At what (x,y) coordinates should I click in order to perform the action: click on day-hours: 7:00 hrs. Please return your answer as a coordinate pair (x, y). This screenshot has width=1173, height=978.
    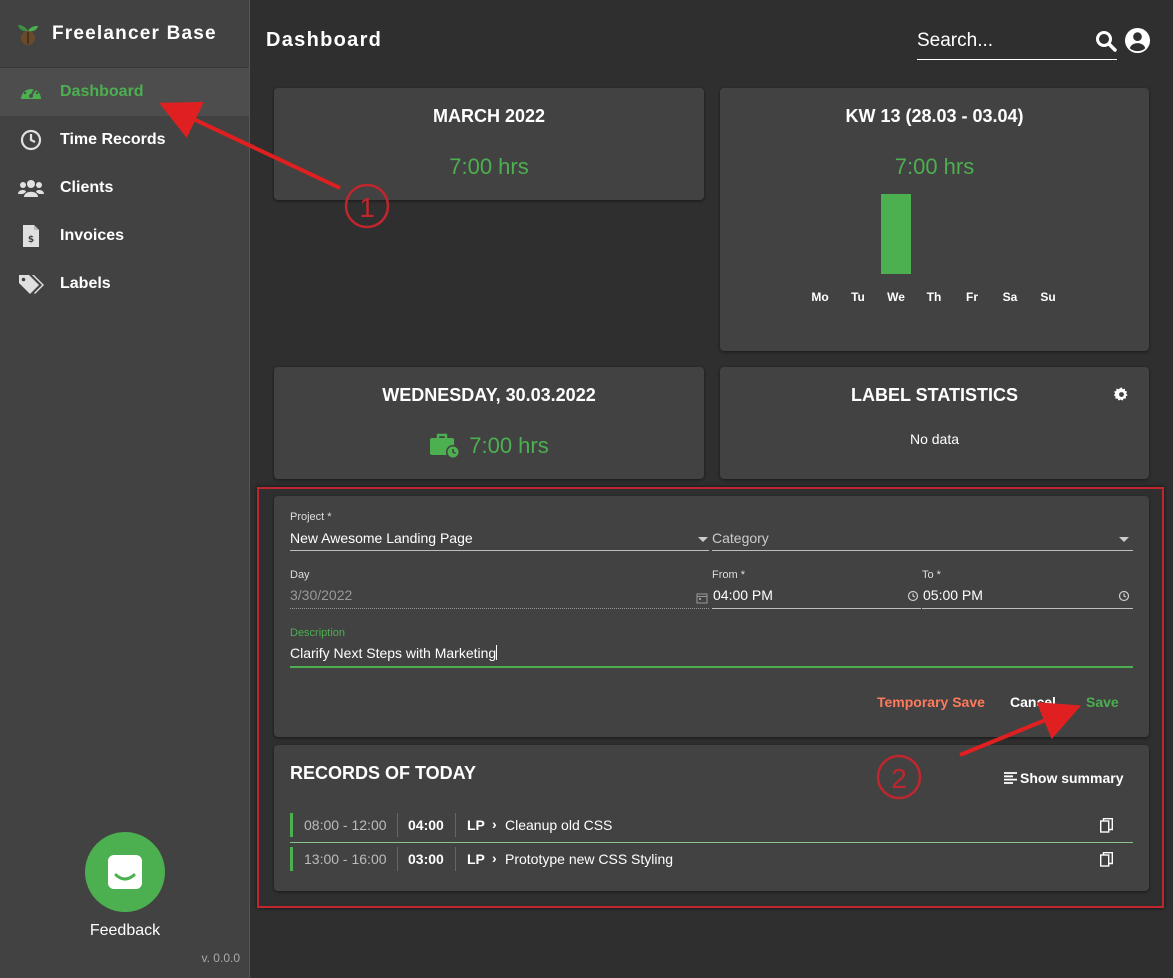
    Looking at the image, I should click on (509, 445).